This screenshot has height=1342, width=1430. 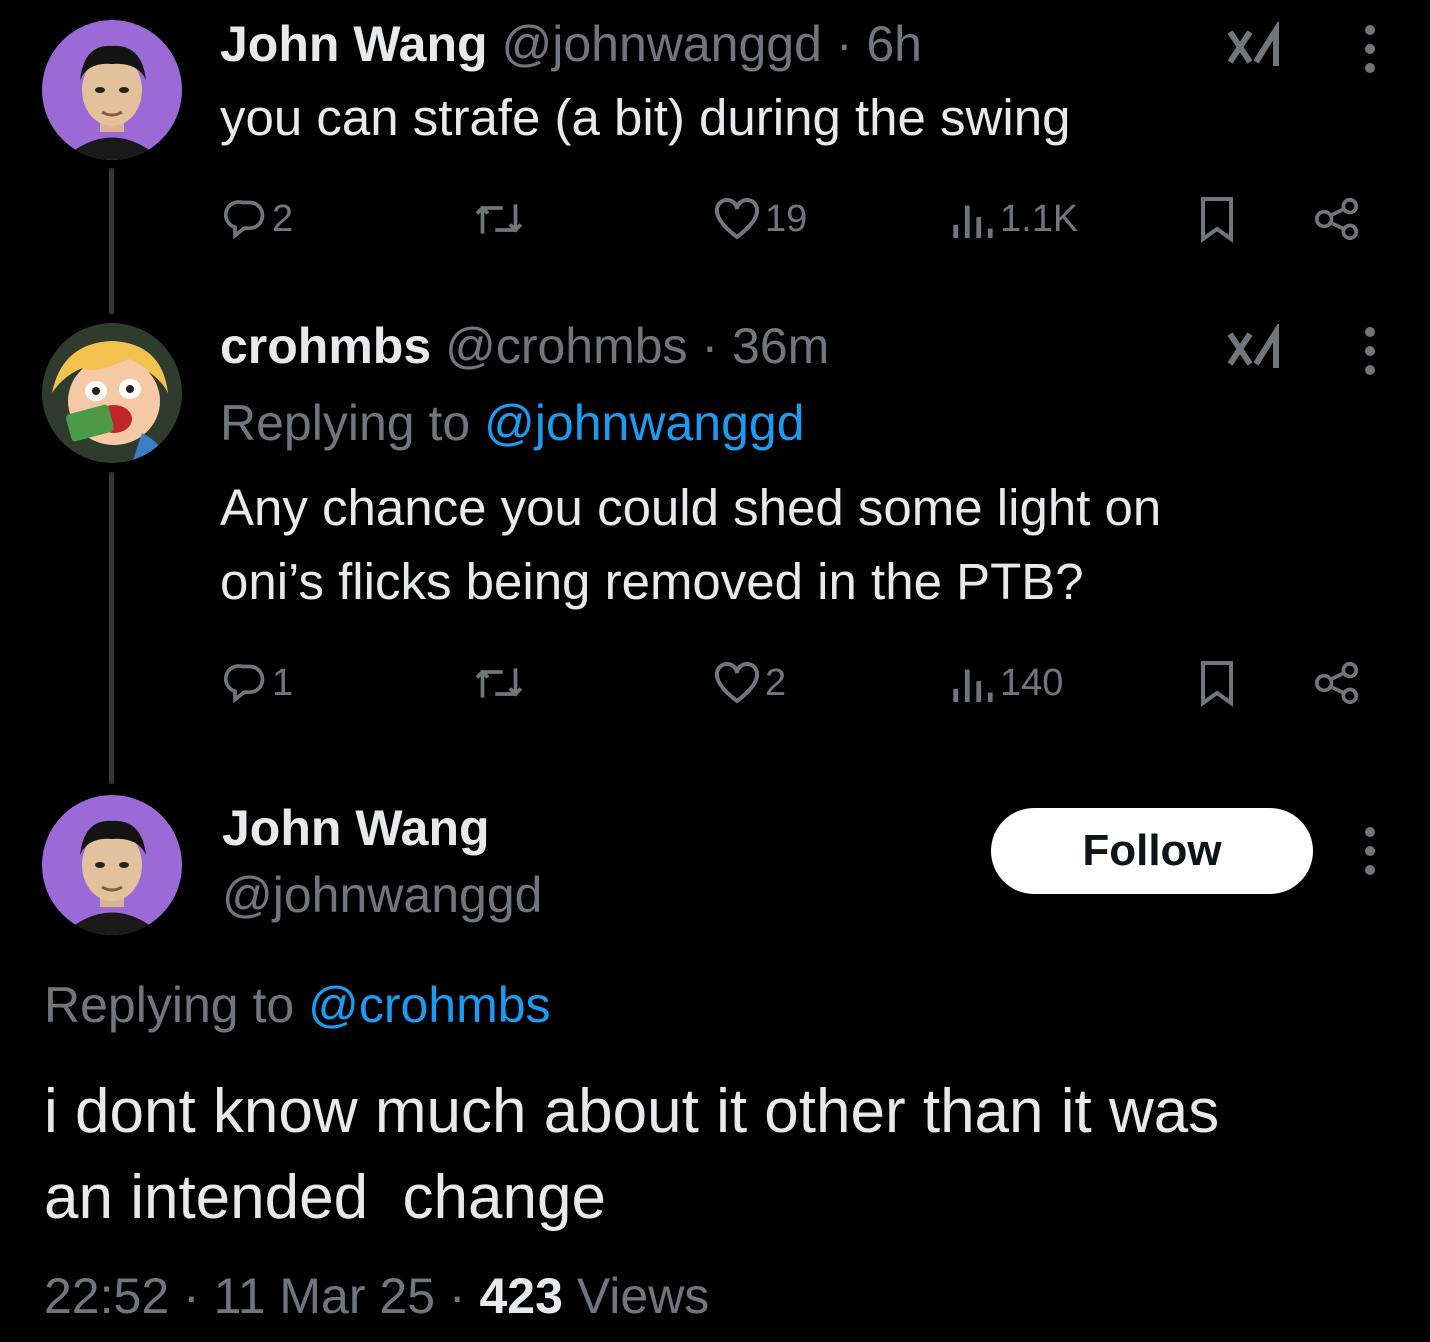 I want to click on views-button: 140, so click(x=1006, y=683).